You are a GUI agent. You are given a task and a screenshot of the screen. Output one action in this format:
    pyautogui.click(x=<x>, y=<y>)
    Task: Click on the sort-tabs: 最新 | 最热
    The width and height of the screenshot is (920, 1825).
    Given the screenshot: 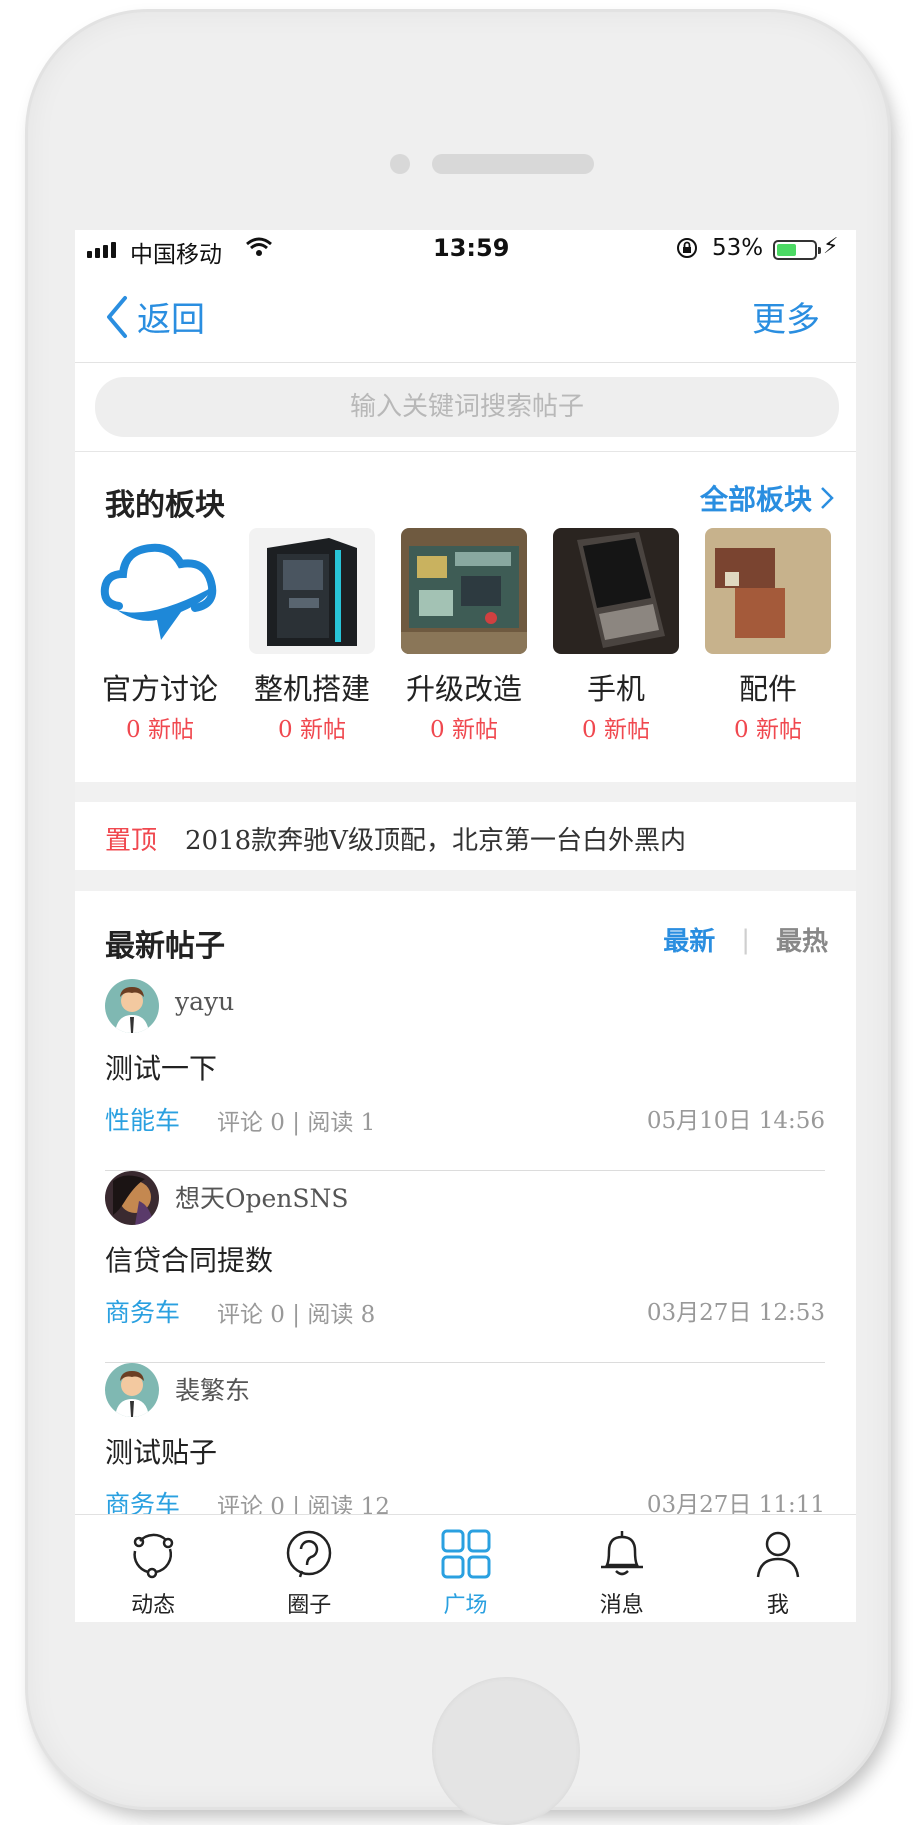 What is the action you would take?
    pyautogui.click(x=745, y=939)
    